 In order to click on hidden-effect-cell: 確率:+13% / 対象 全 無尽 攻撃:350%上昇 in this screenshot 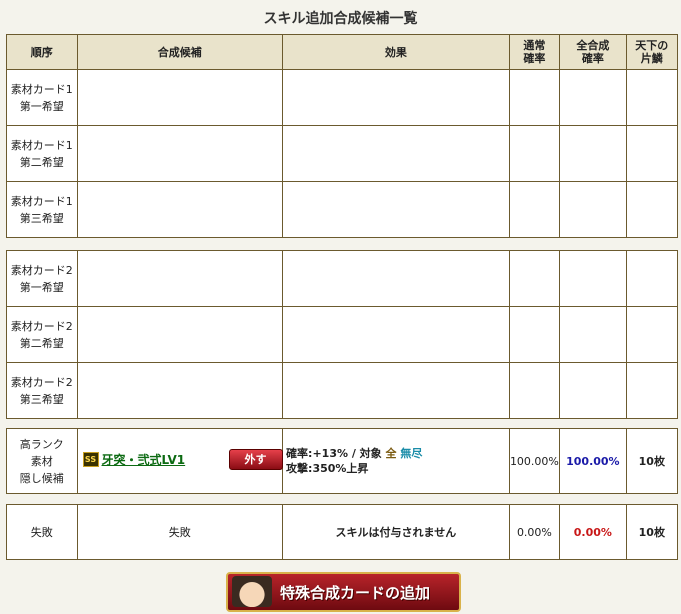, I will do `click(396, 461)`.